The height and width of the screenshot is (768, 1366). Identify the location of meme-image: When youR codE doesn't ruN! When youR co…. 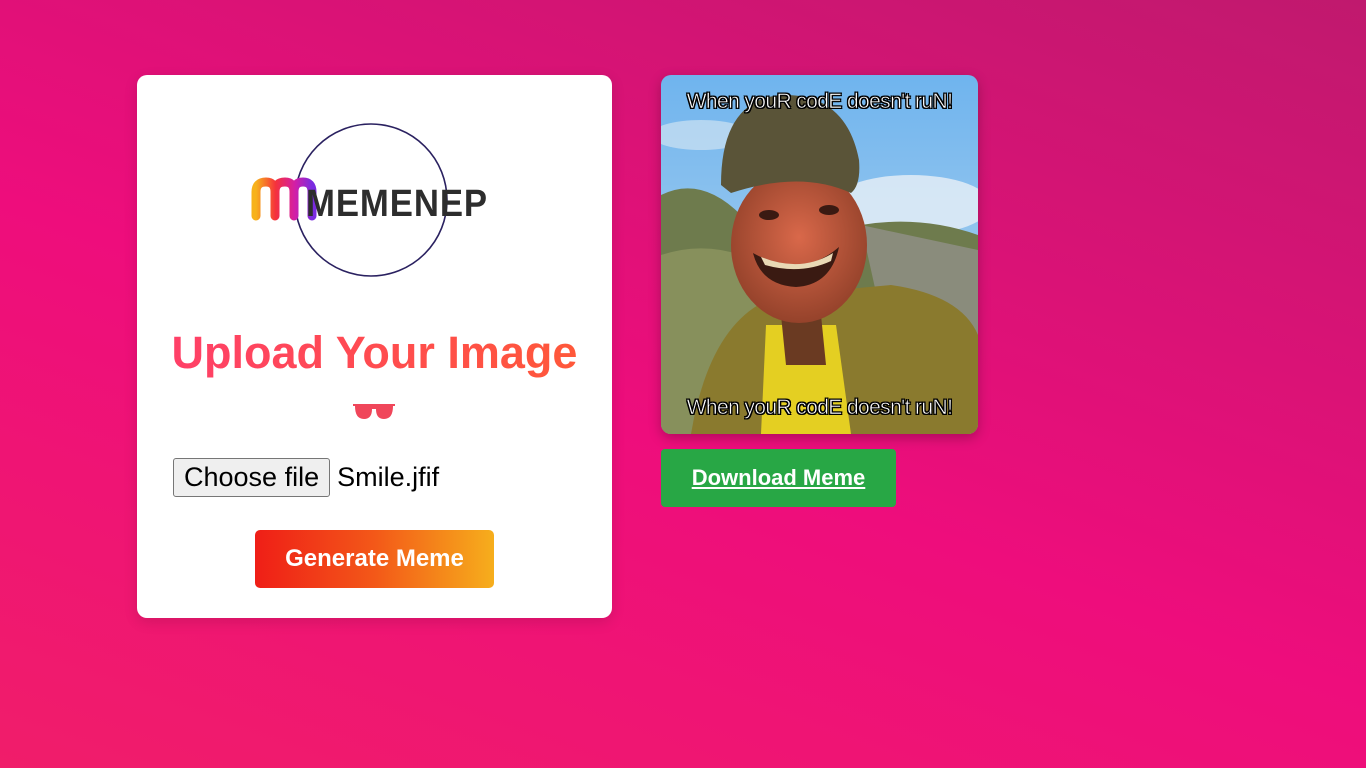
(819, 254).